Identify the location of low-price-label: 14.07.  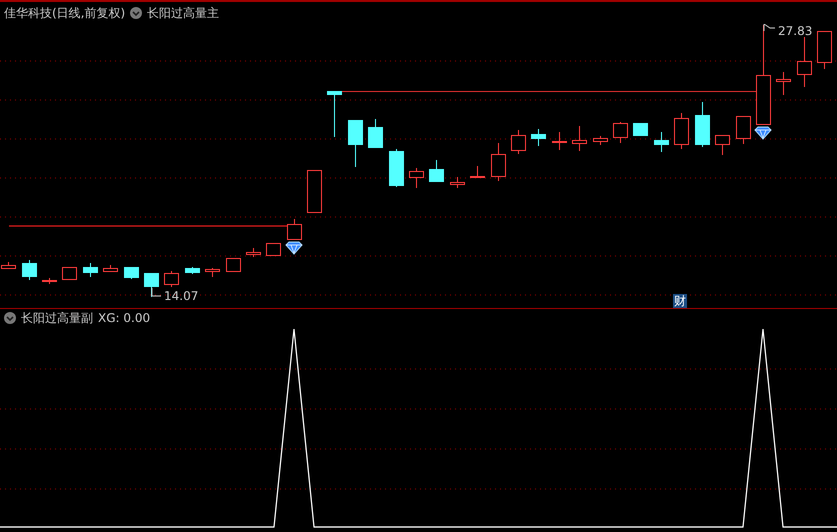
(181, 296).